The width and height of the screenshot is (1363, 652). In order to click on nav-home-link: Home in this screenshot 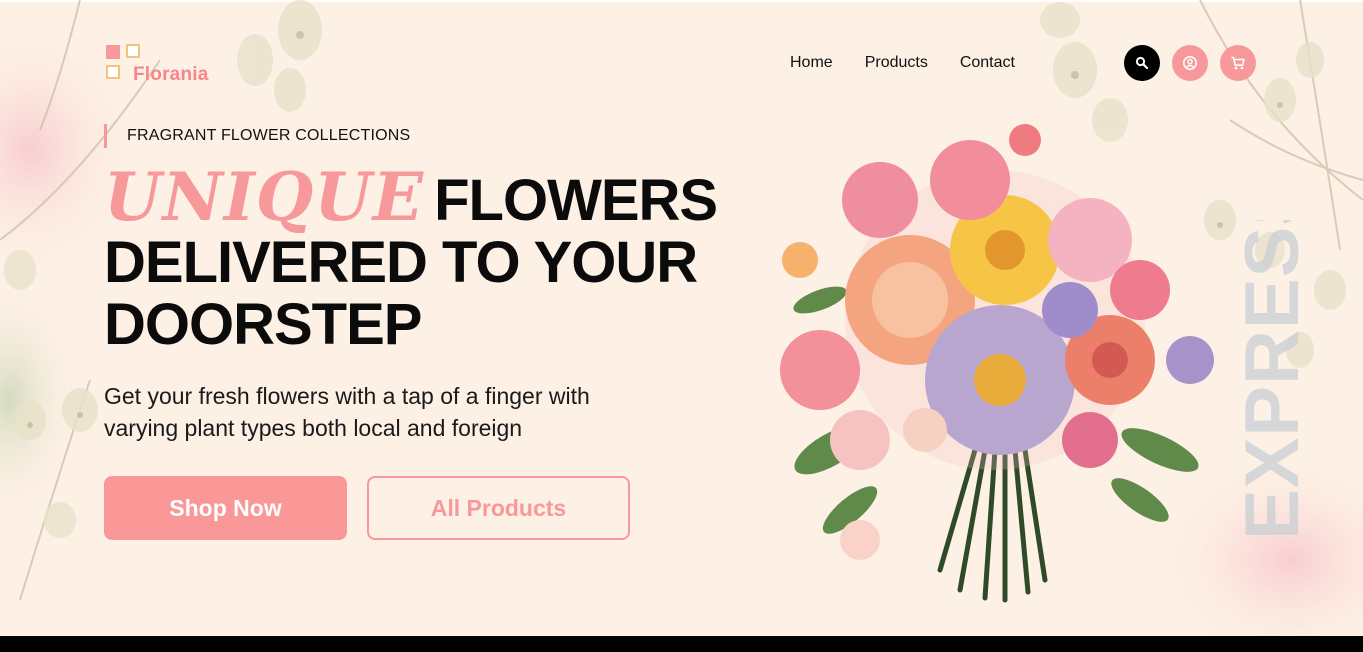, I will do `click(811, 63)`.